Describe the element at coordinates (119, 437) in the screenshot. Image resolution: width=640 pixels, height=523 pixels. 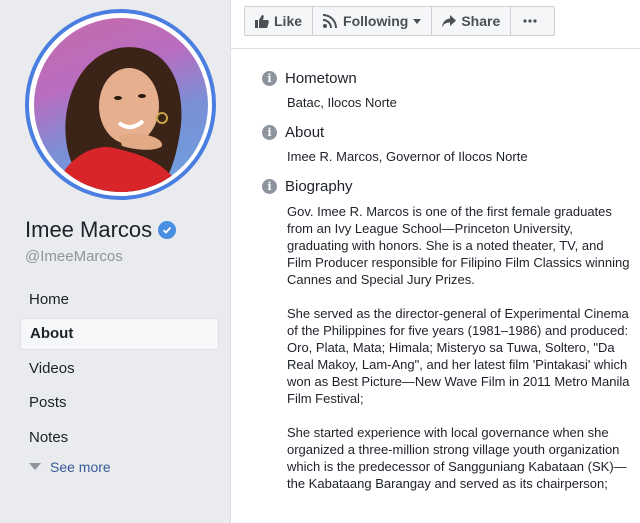
I see `nav-item-notes: Notes` at that location.